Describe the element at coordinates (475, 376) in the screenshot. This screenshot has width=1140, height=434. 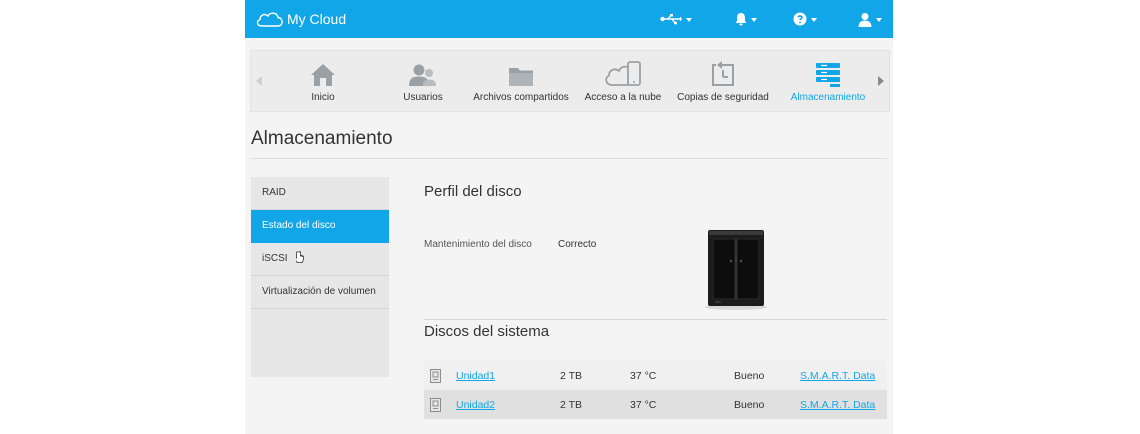
I see `disk-name-link: Unidad1` at that location.